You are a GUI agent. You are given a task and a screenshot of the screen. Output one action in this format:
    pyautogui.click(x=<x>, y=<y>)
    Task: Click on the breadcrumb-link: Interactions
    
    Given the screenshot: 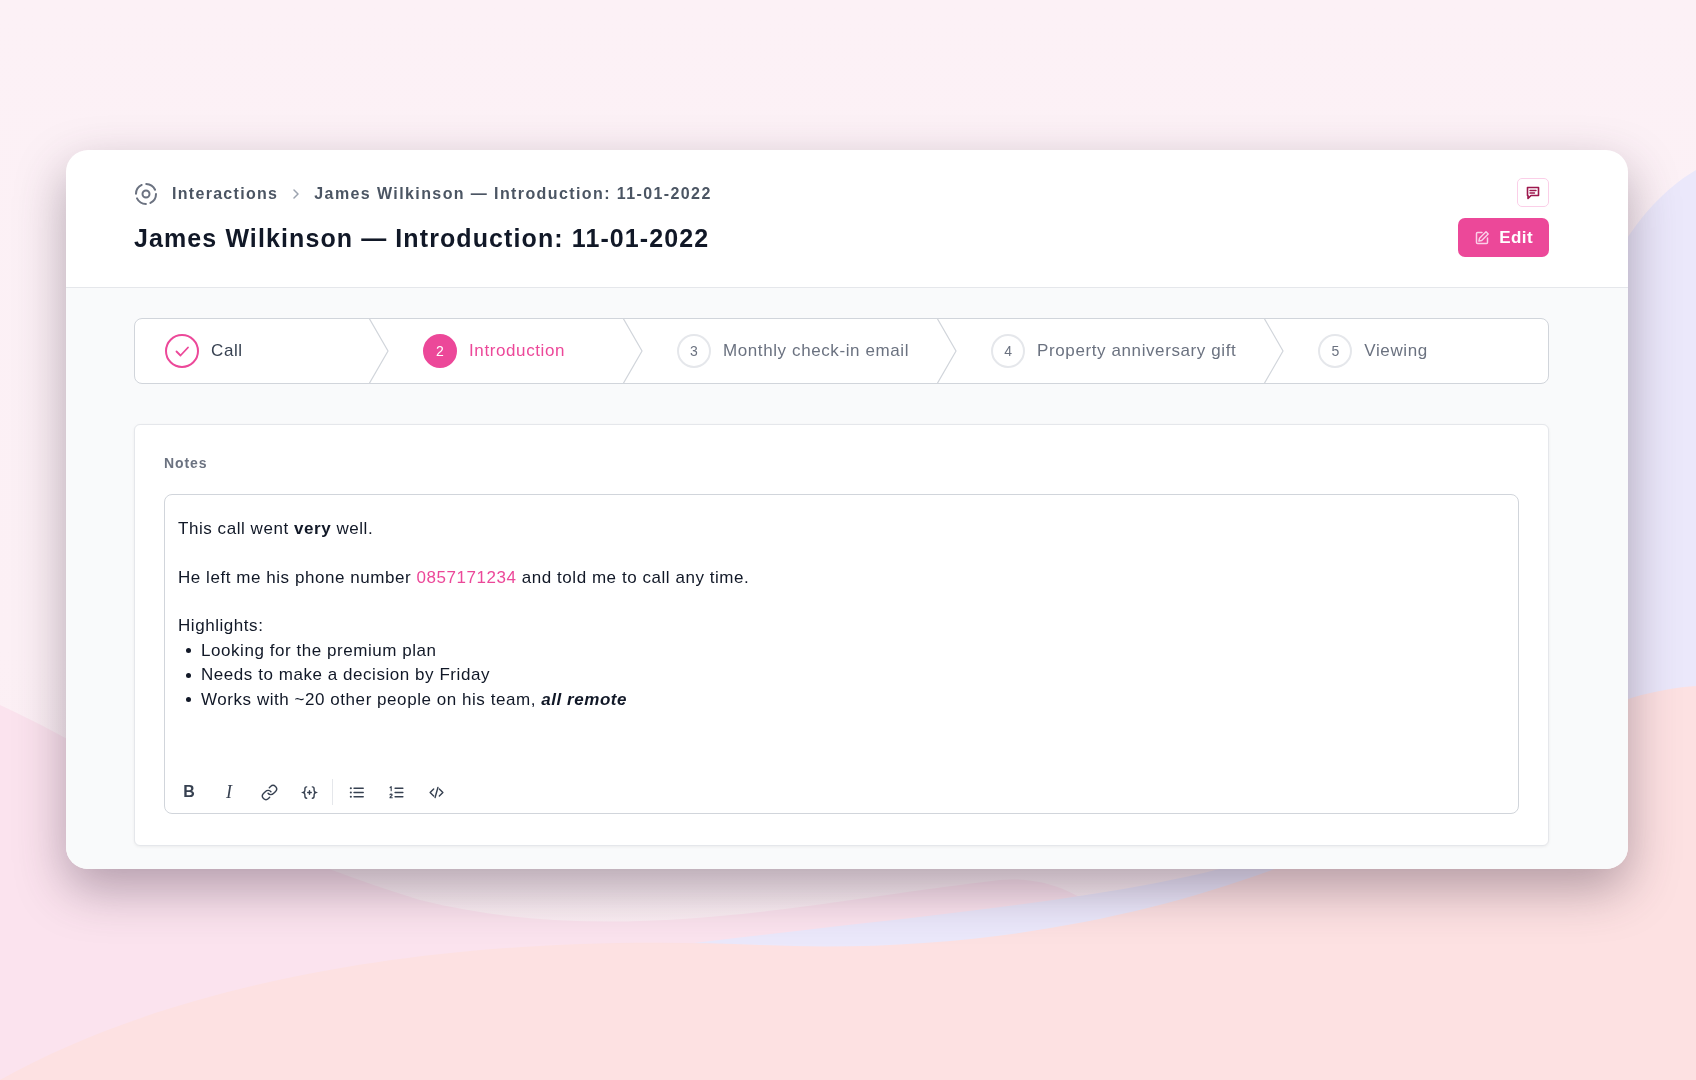 What is the action you would take?
    pyautogui.click(x=225, y=194)
    